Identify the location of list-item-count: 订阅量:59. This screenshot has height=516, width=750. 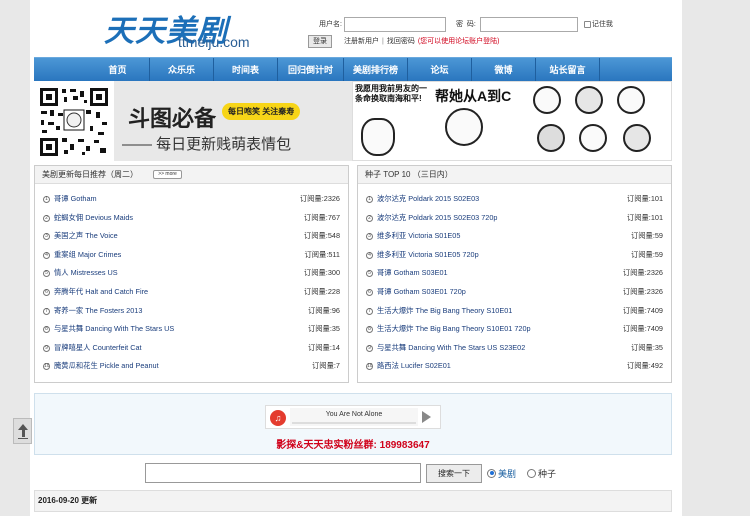
(646, 236).